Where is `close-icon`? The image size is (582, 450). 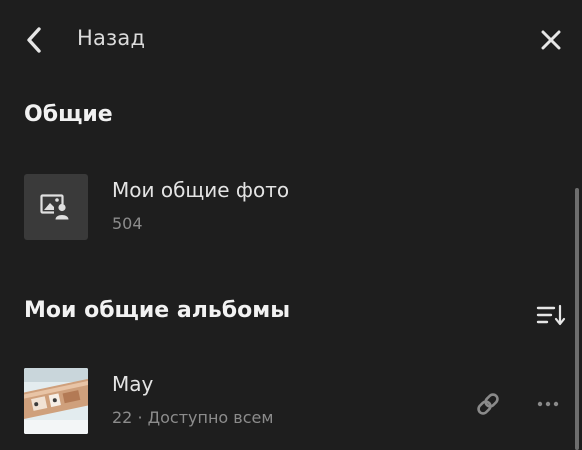
close-icon is located at coordinates (551, 40).